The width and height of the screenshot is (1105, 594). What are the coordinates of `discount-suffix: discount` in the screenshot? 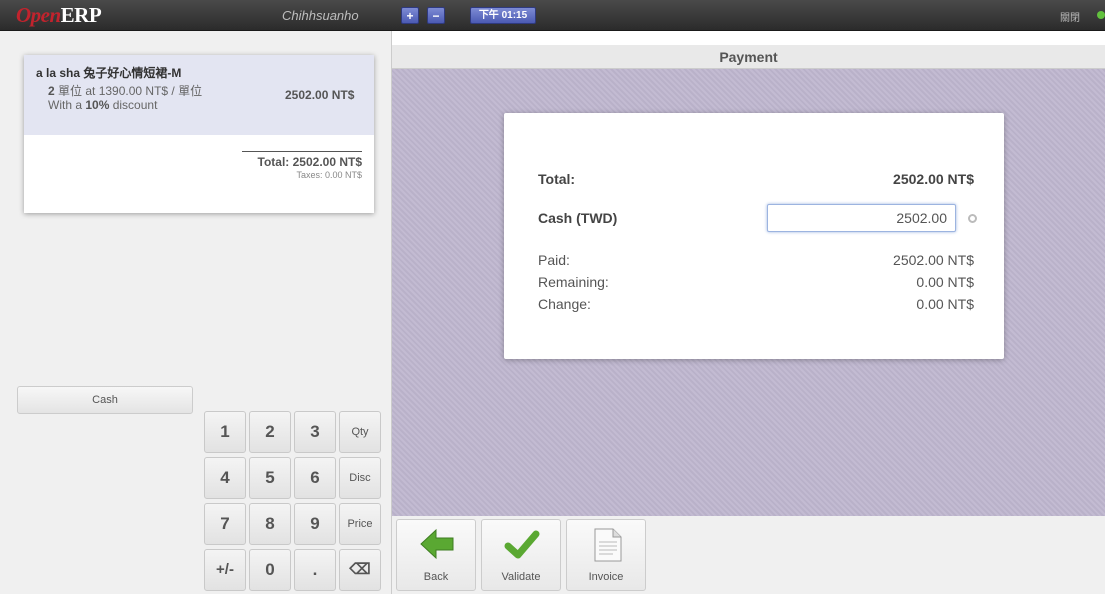 It's located at (133, 105).